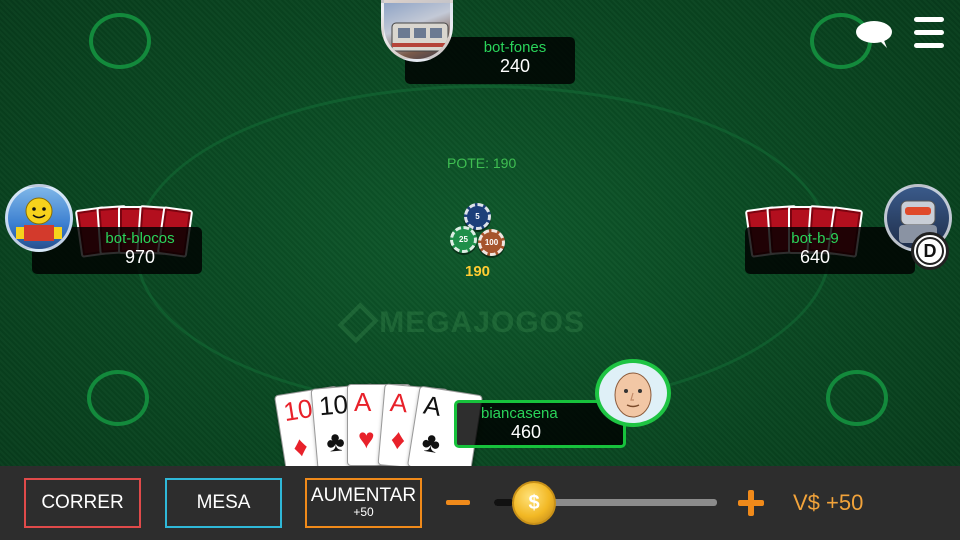  What do you see at coordinates (458, 502) in the screenshot?
I see `minus-icon` at bounding box center [458, 502].